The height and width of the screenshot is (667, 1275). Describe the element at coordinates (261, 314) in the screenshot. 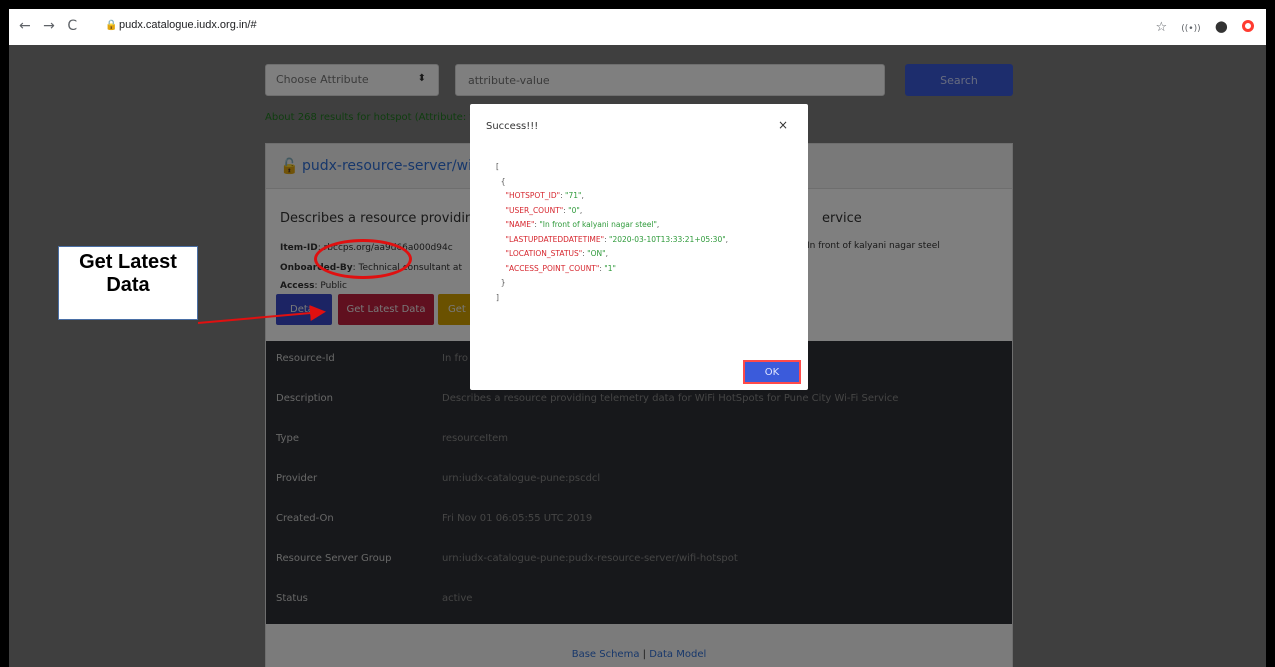

I see `annotation-arrow` at that location.